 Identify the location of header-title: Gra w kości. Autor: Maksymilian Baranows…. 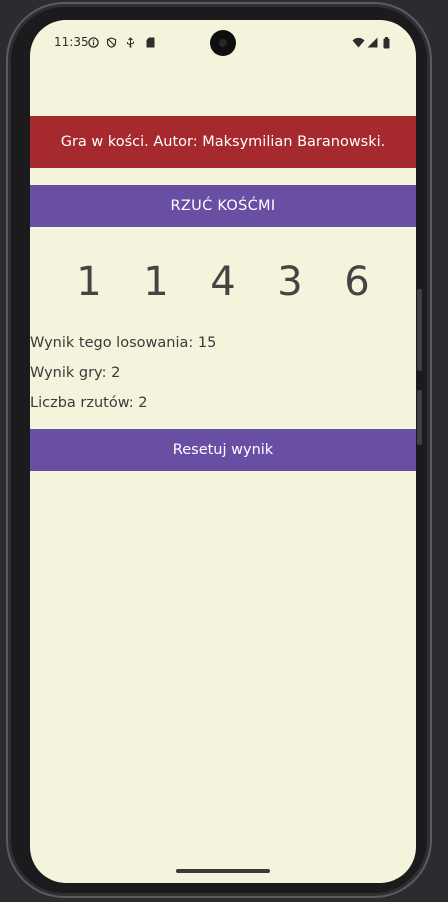
(223, 142).